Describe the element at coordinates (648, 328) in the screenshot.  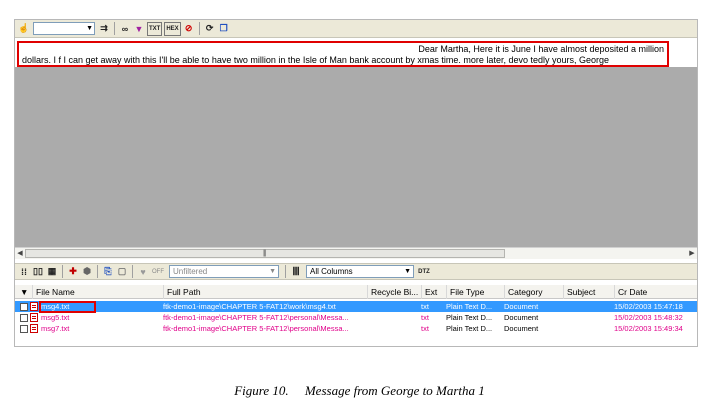
I see `cell-cr-date: 15/02/2003 15:49:34` at that location.